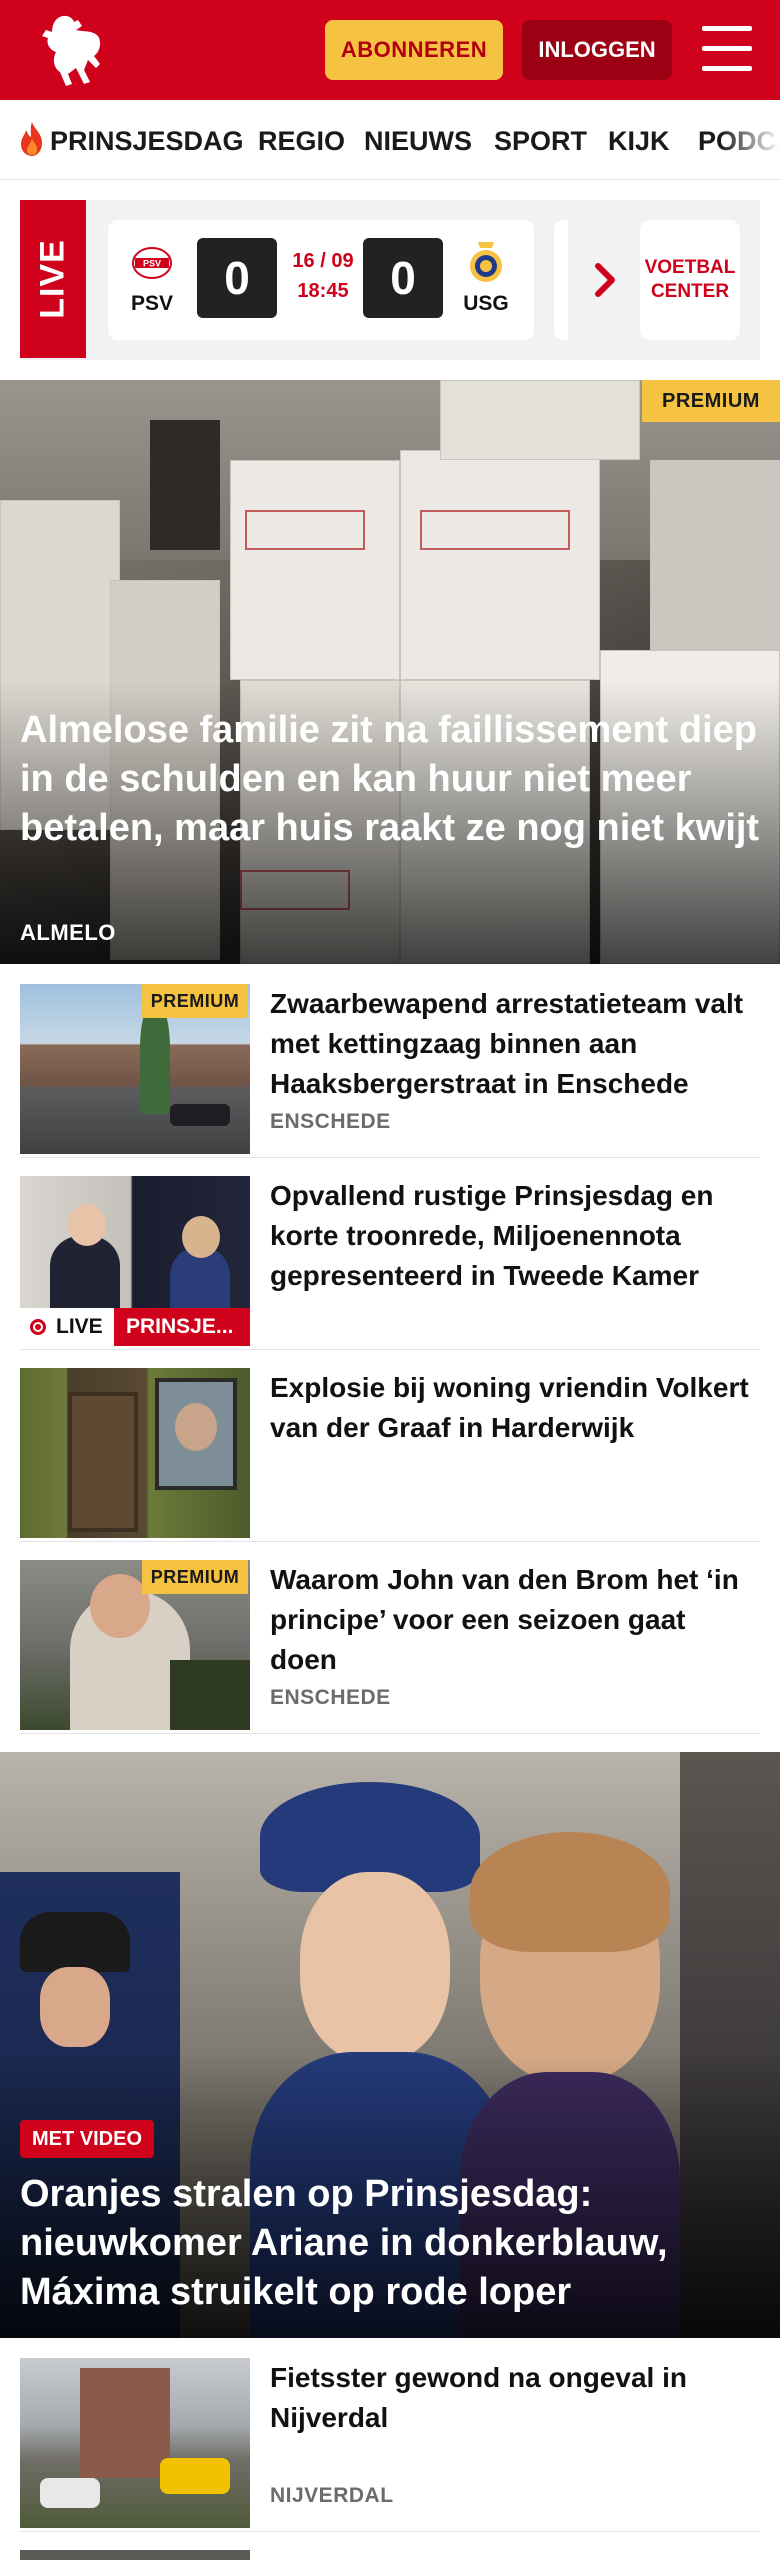 The width and height of the screenshot is (780, 2560). What do you see at coordinates (727, 49) in the screenshot?
I see `menu-icon` at bounding box center [727, 49].